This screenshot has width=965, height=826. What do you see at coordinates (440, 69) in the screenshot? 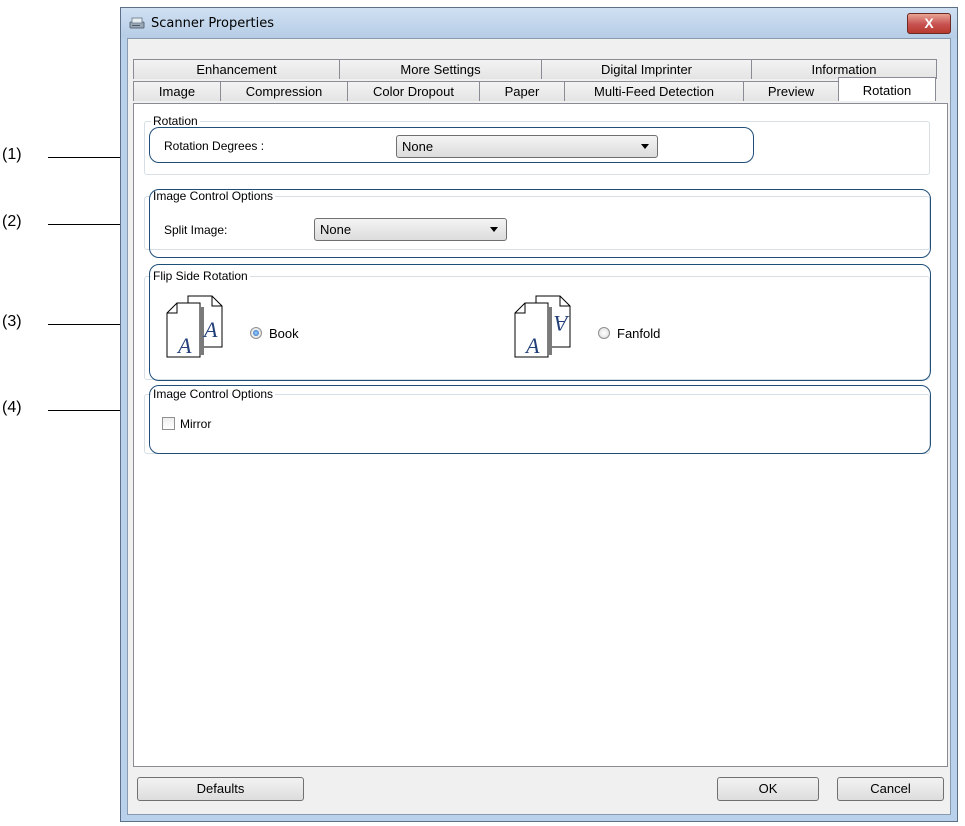
I see `tab-more-settings: More Settings` at bounding box center [440, 69].